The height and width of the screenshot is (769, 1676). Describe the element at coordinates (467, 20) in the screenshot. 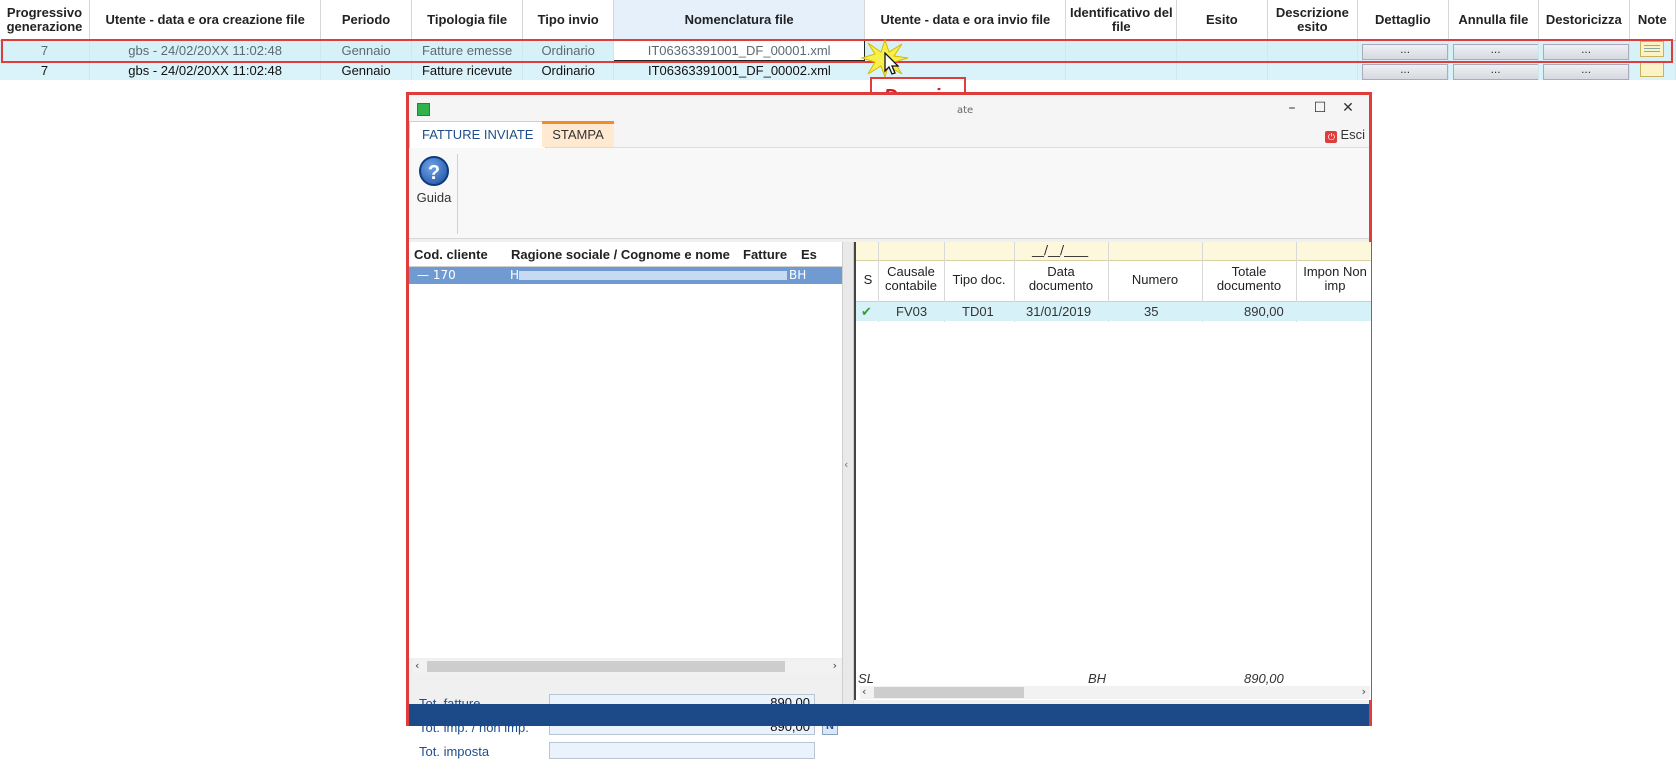

I see `col-tipologia: Tipologia file` at that location.